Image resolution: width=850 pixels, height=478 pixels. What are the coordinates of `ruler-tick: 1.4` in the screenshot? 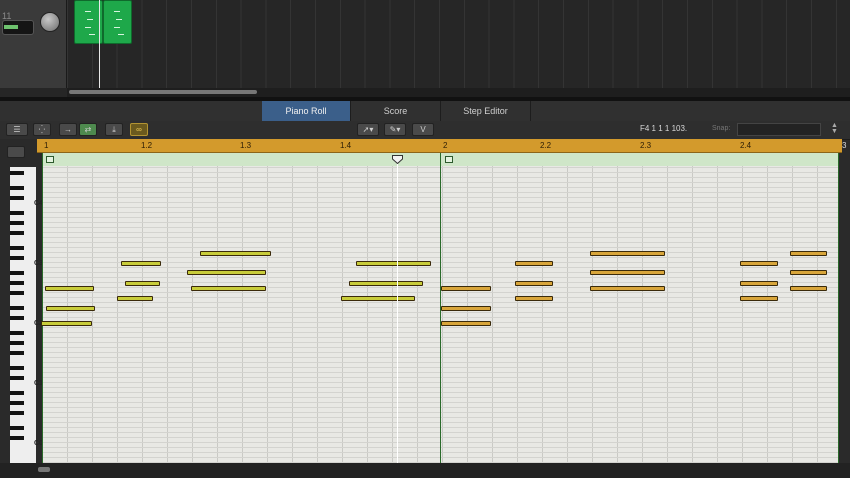 It's located at (346, 145).